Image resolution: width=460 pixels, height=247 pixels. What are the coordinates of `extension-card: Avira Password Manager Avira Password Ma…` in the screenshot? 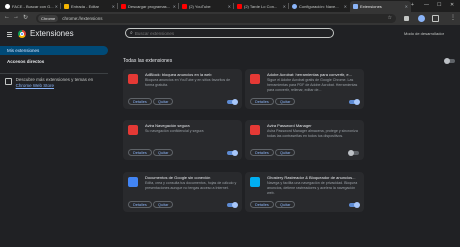 It's located at (304, 140).